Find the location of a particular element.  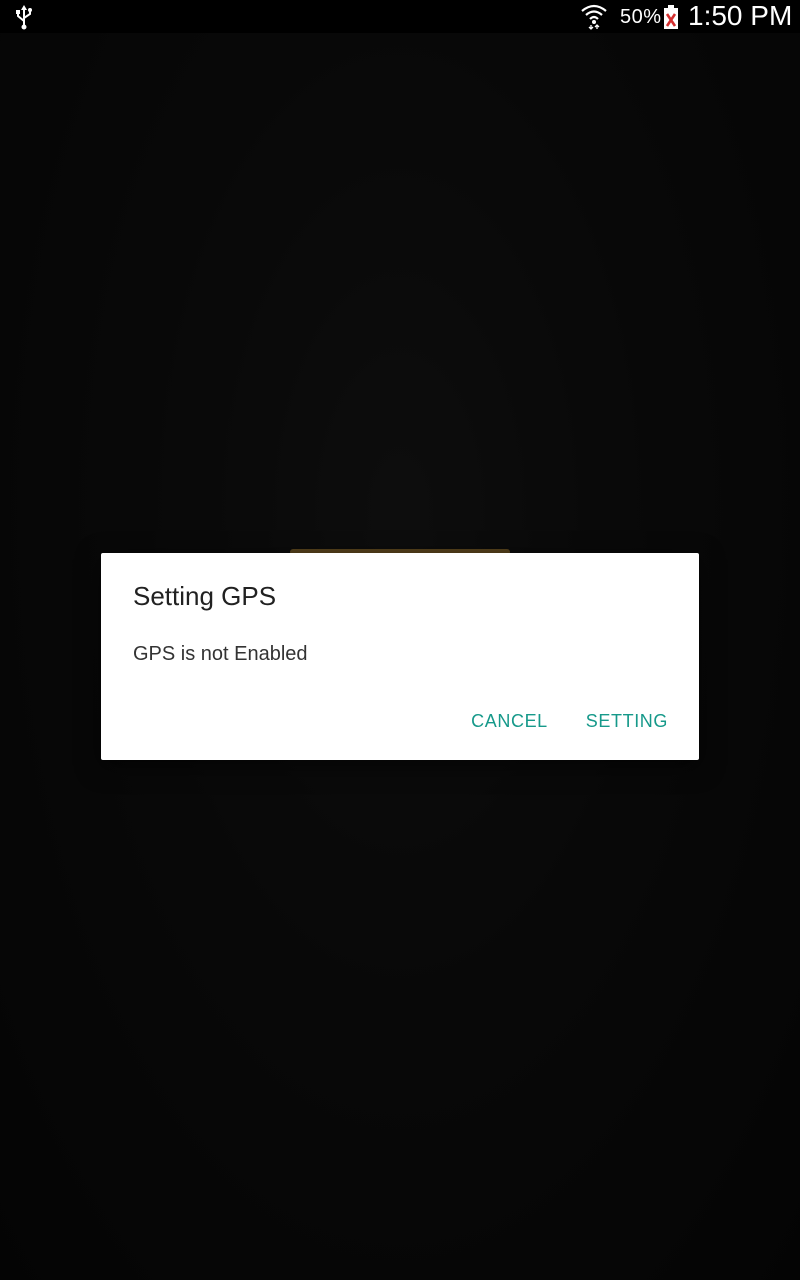

battery-charging-icon is located at coordinates (671, 17).